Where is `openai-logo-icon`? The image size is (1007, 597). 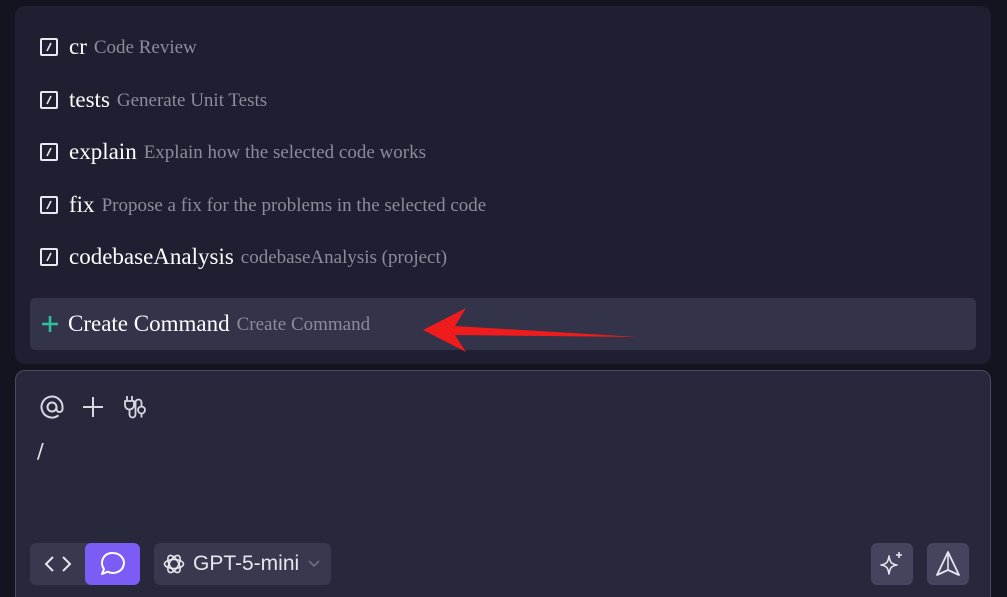 openai-logo-icon is located at coordinates (174, 564).